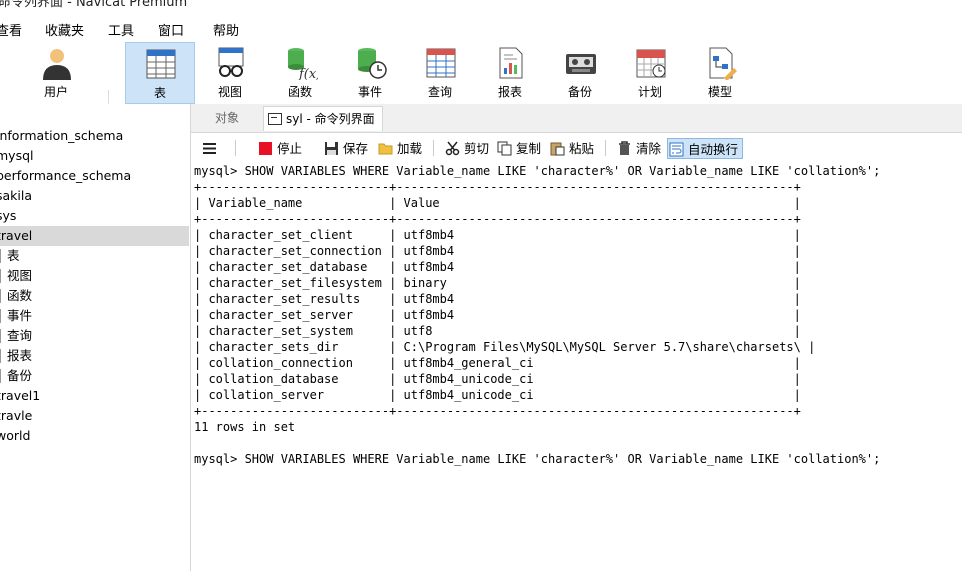 Image resolution: width=962 pixels, height=571 pixels. What do you see at coordinates (497, 315) in the screenshot?
I see `console-line: | character_set_server | utf8mb4 |` at bounding box center [497, 315].